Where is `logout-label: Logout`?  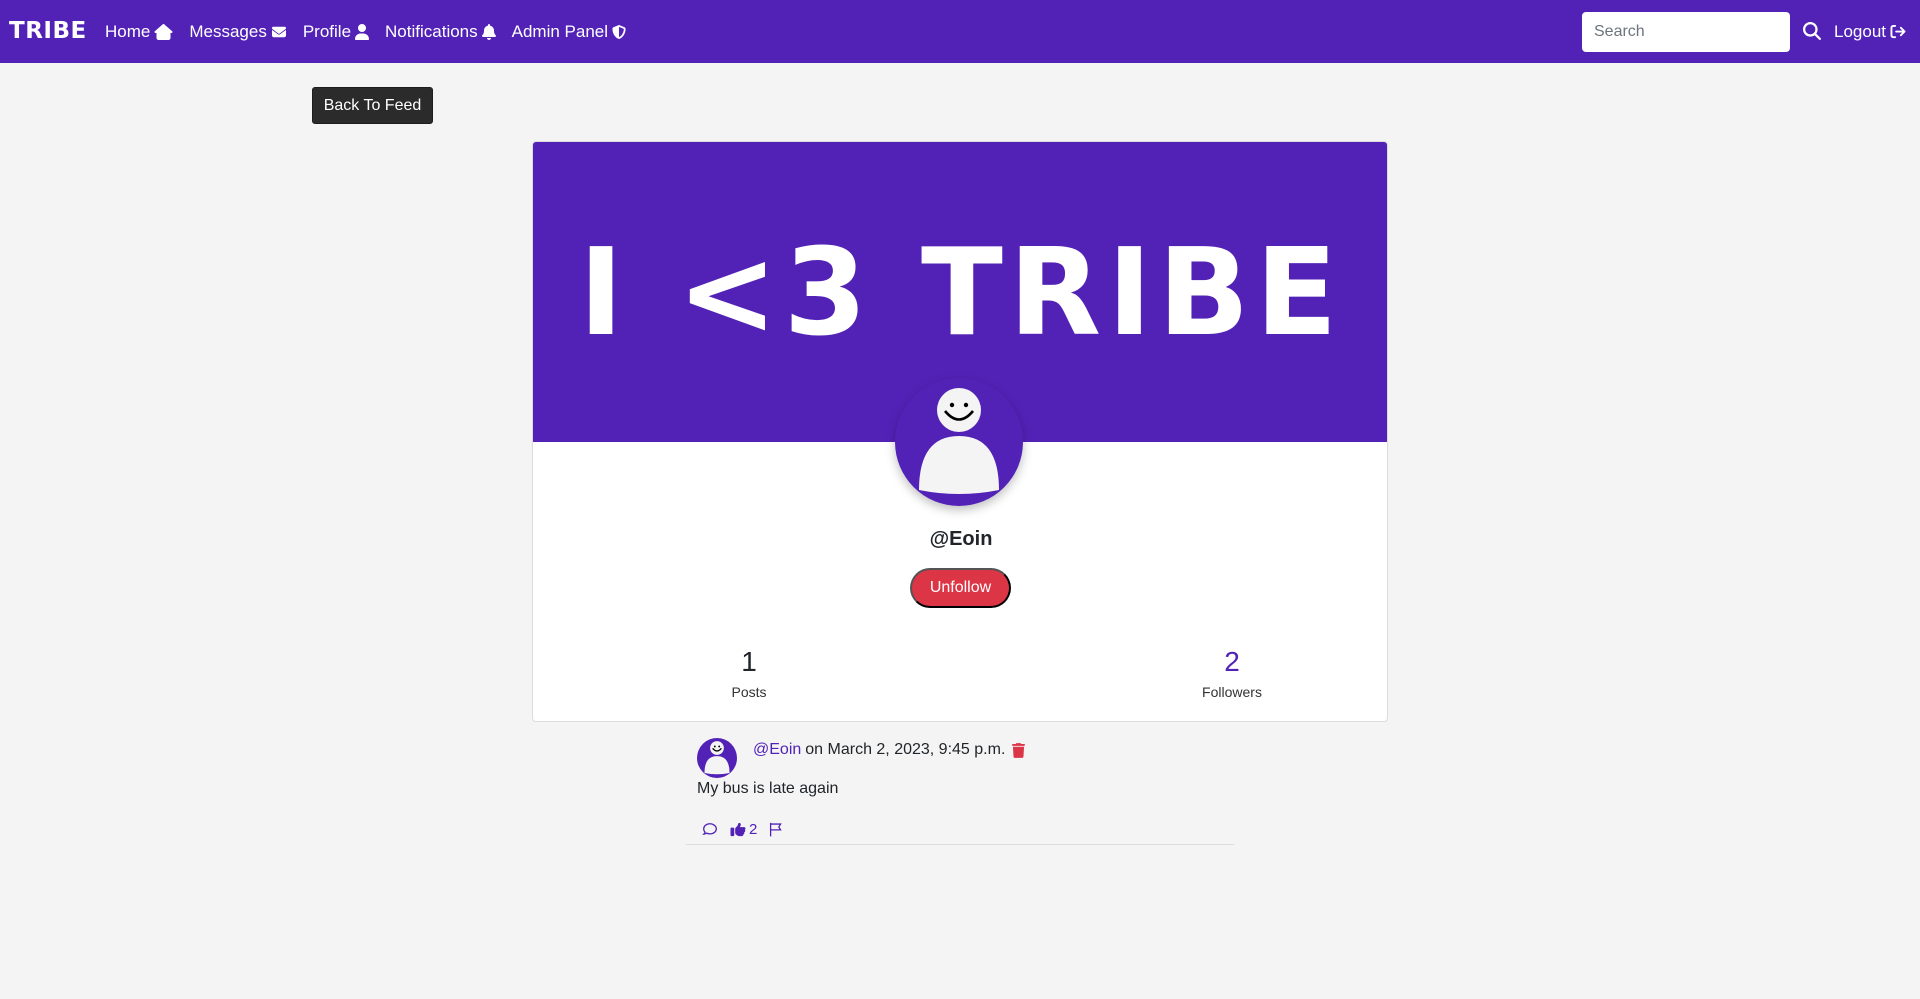 logout-label: Logout is located at coordinates (1860, 31).